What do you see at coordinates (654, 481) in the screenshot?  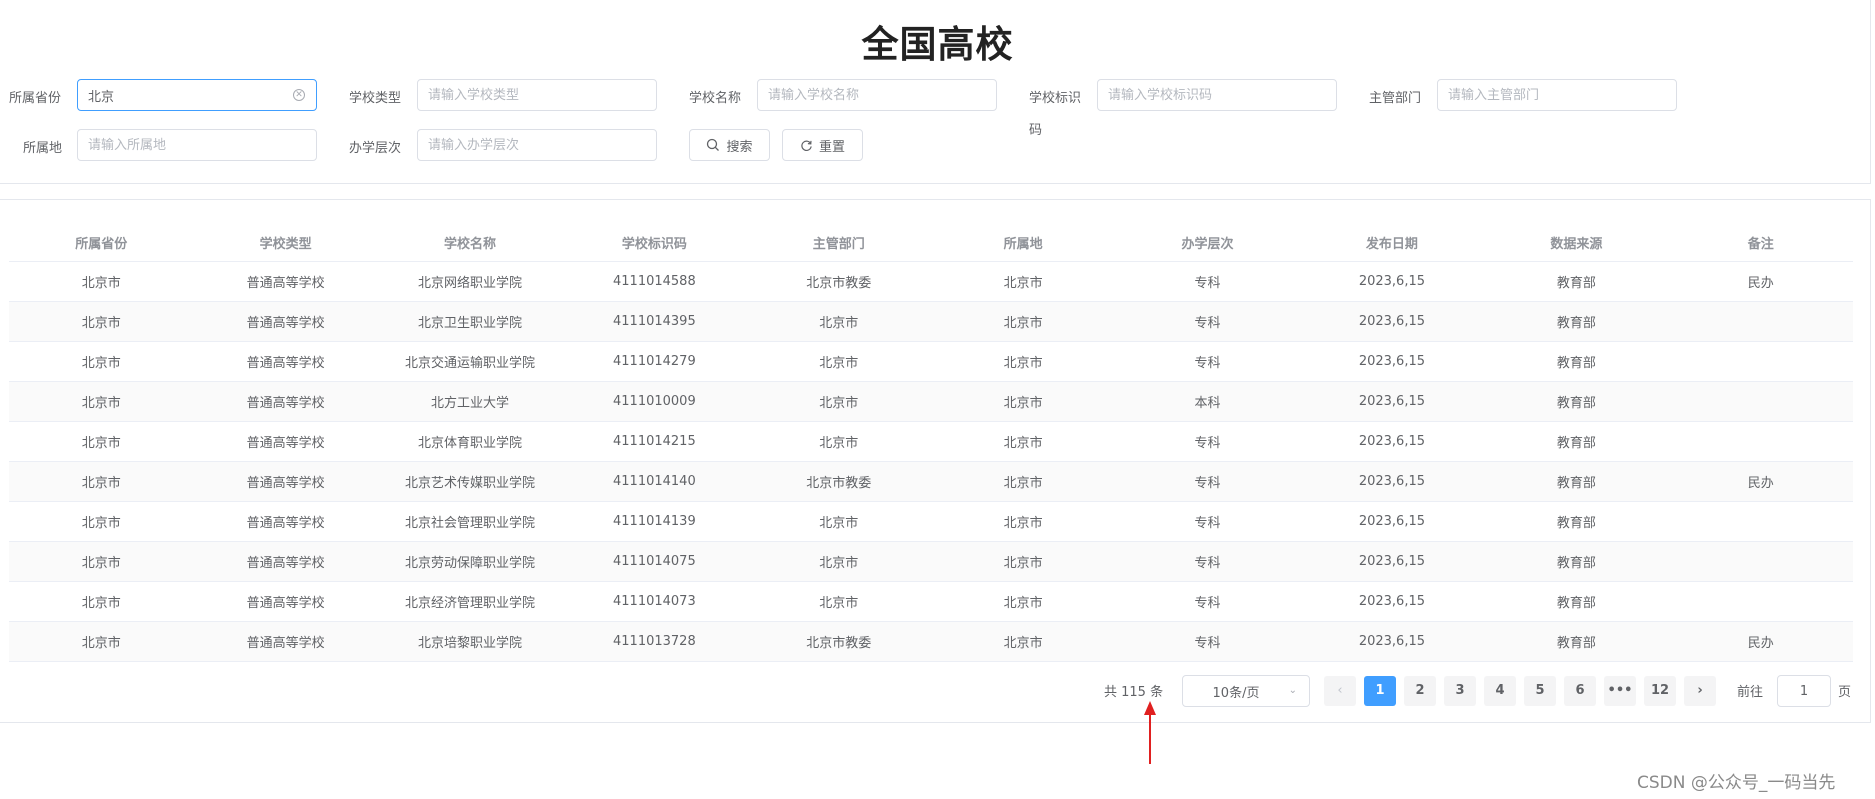 I see `table-cell: 4111014140` at bounding box center [654, 481].